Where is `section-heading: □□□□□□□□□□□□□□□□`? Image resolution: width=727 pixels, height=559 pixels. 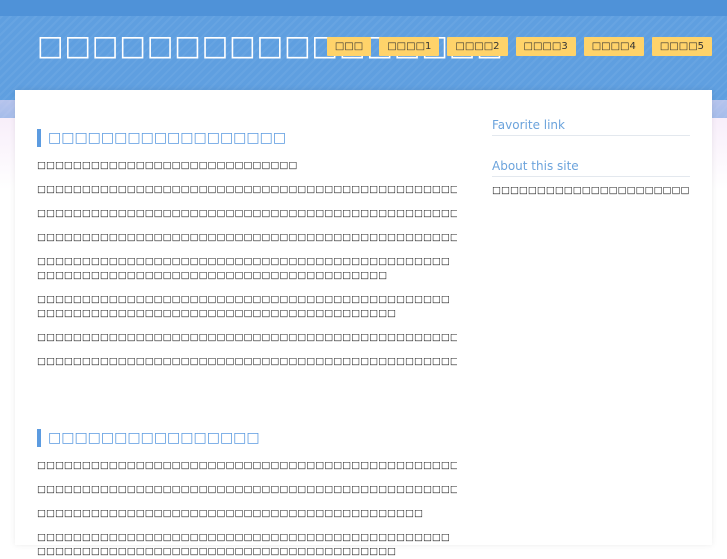 section-heading: □□□□□□□□□□□□□□□□ is located at coordinates (247, 438).